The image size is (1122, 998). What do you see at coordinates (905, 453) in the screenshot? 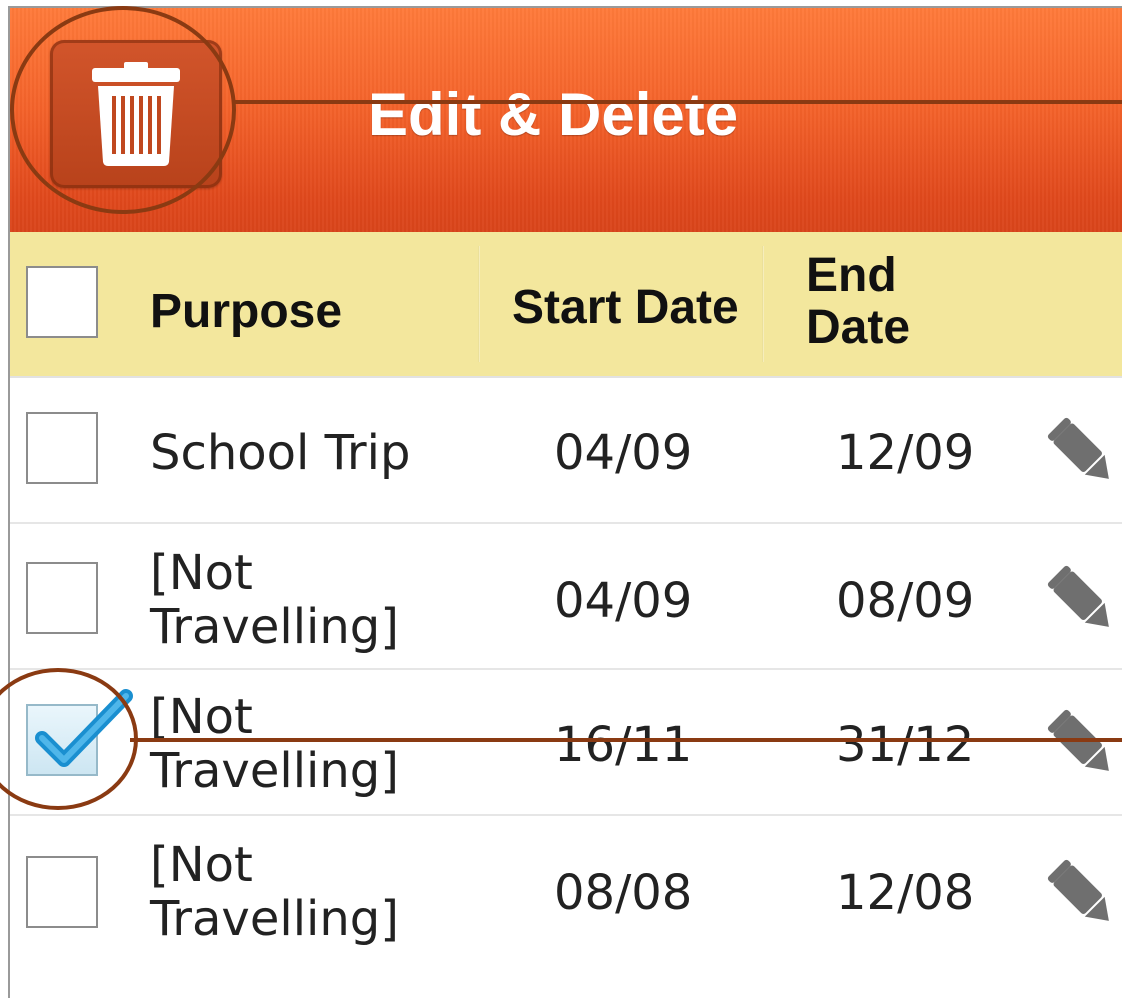
I see `row-end-date: 12/09` at bounding box center [905, 453].